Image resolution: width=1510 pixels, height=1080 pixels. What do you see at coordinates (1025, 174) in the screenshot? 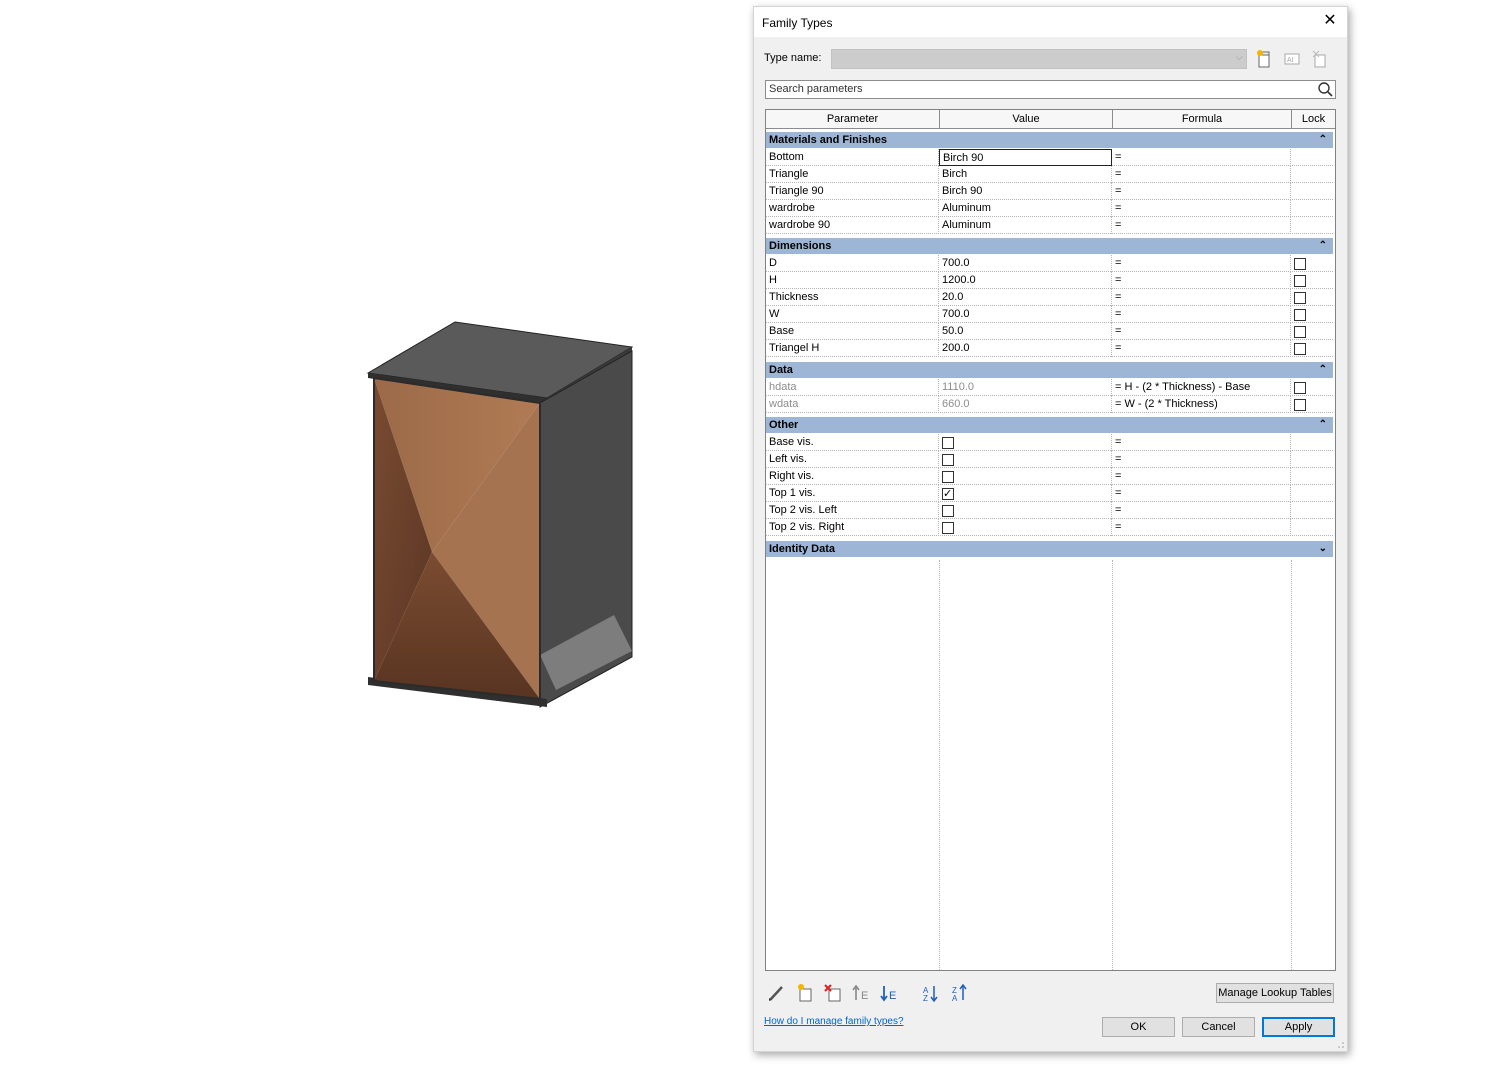
I see `param-value: Birch` at bounding box center [1025, 174].